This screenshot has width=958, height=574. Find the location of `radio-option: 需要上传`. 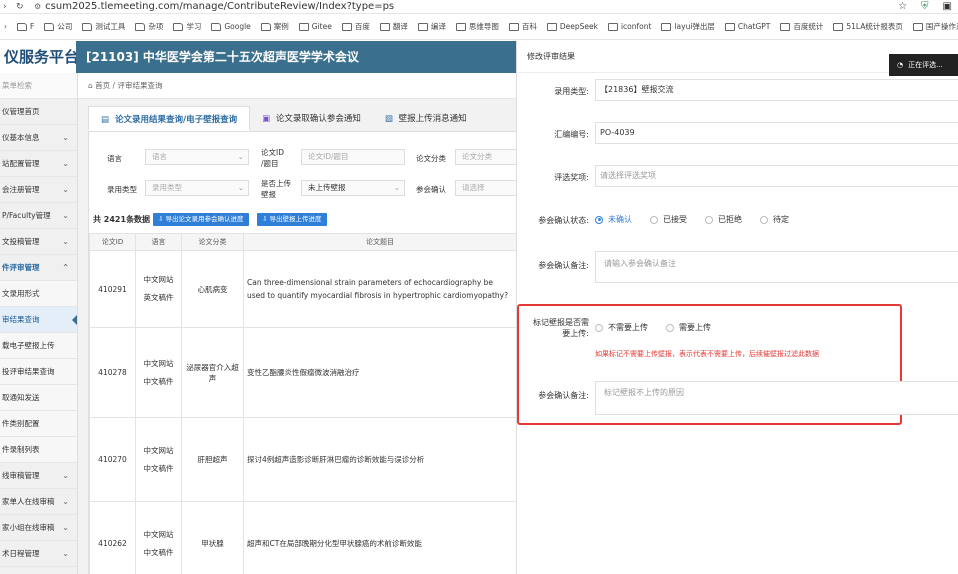

radio-option: 需要上传 is located at coordinates (688, 327).